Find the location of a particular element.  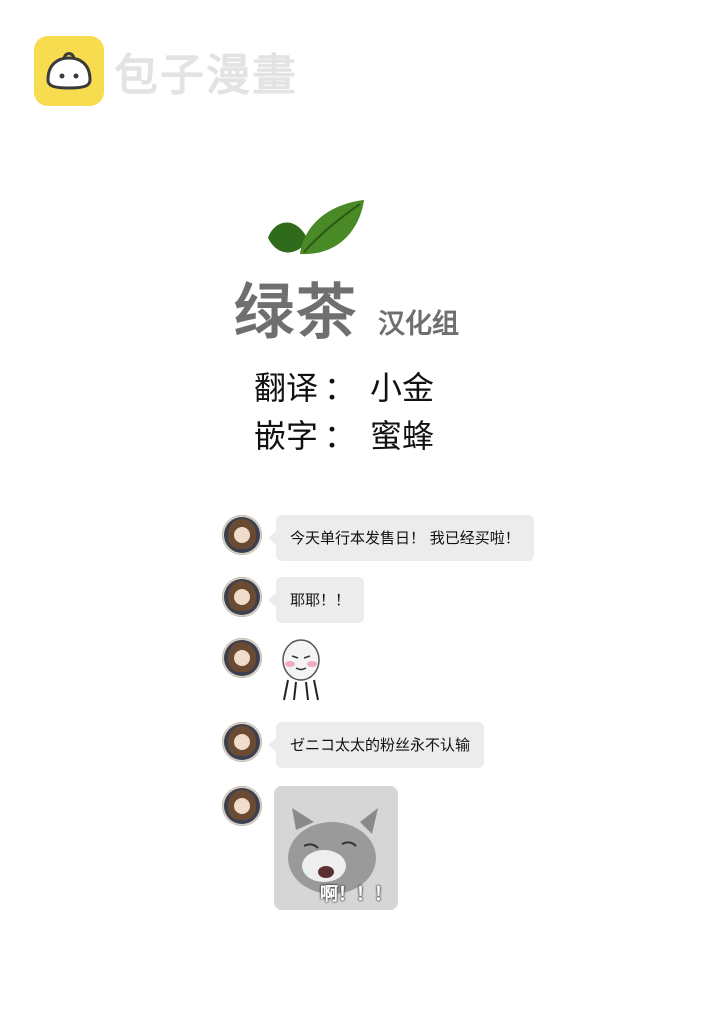

chat-message: 啊！！！ is located at coordinates (310, 848).